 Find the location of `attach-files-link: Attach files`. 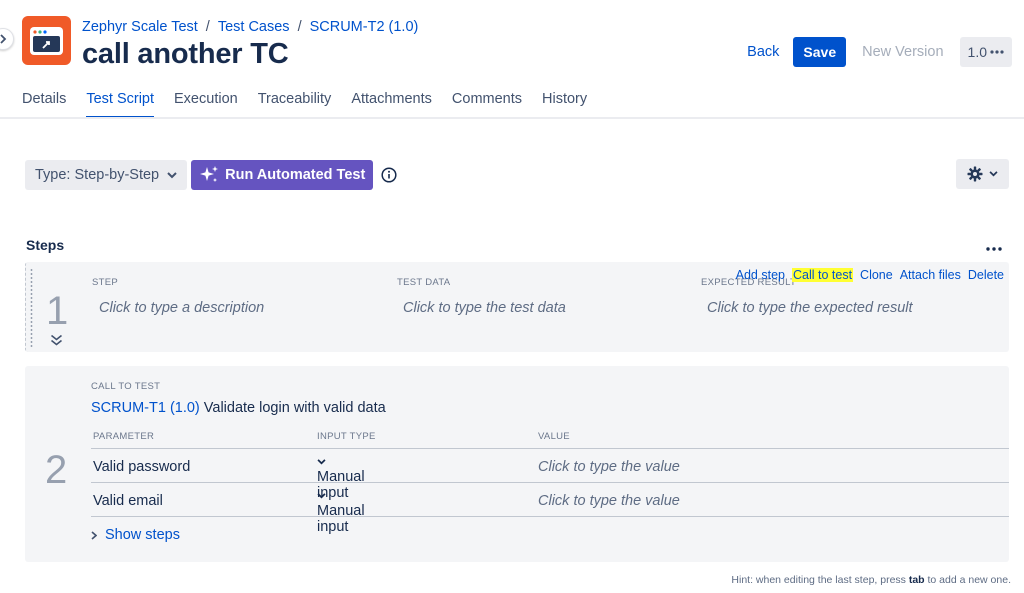

attach-files-link: Attach files is located at coordinates (930, 275).